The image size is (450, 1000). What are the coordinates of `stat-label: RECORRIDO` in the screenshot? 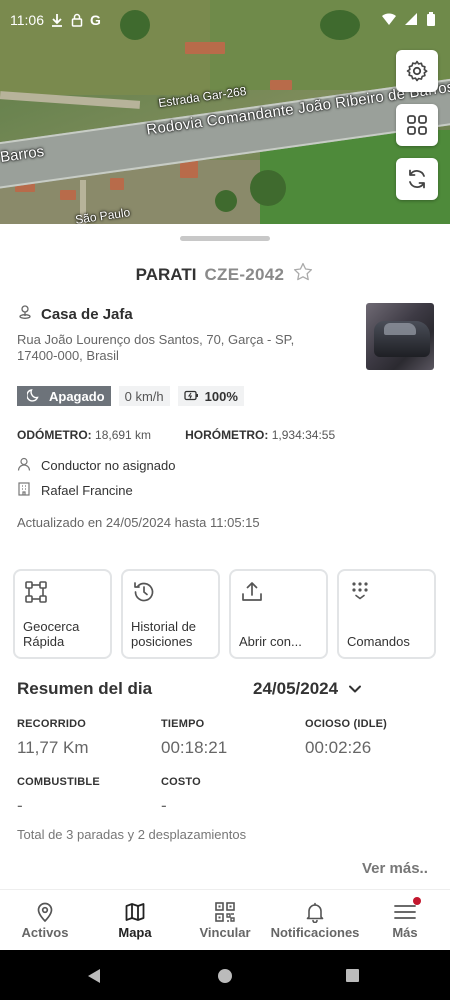 It's located at (52, 724).